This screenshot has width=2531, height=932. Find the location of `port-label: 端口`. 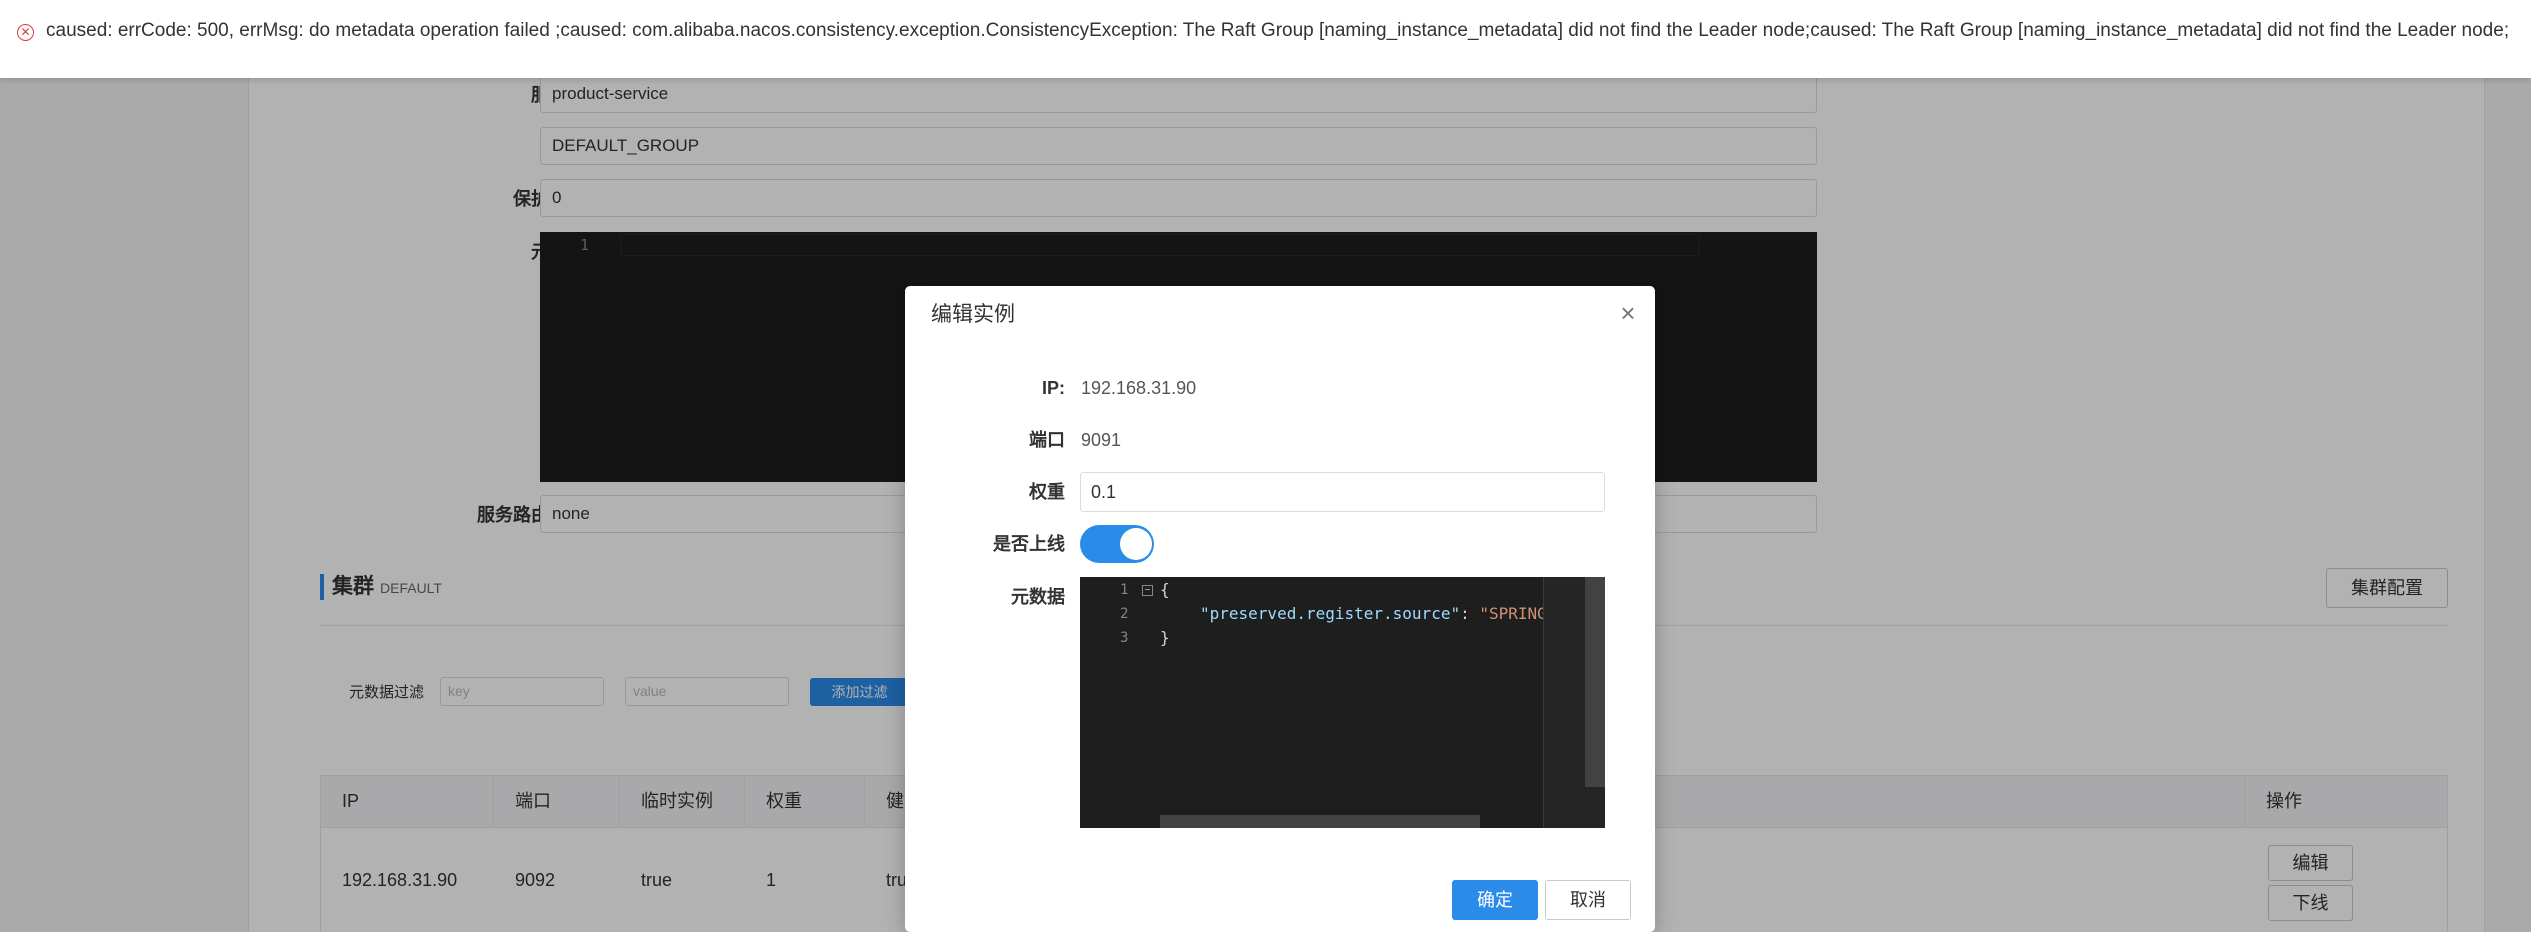

port-label: 端口 is located at coordinates (1047, 440).